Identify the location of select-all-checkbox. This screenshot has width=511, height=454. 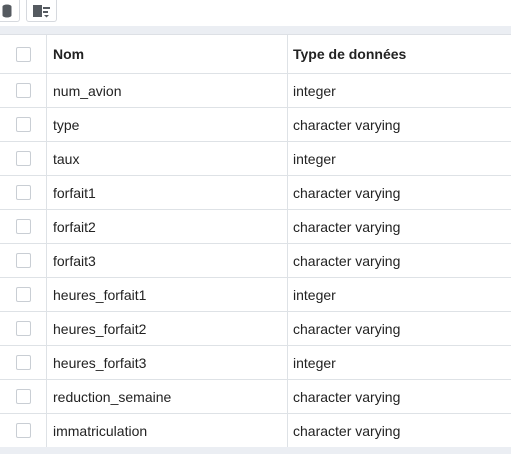
(23, 54).